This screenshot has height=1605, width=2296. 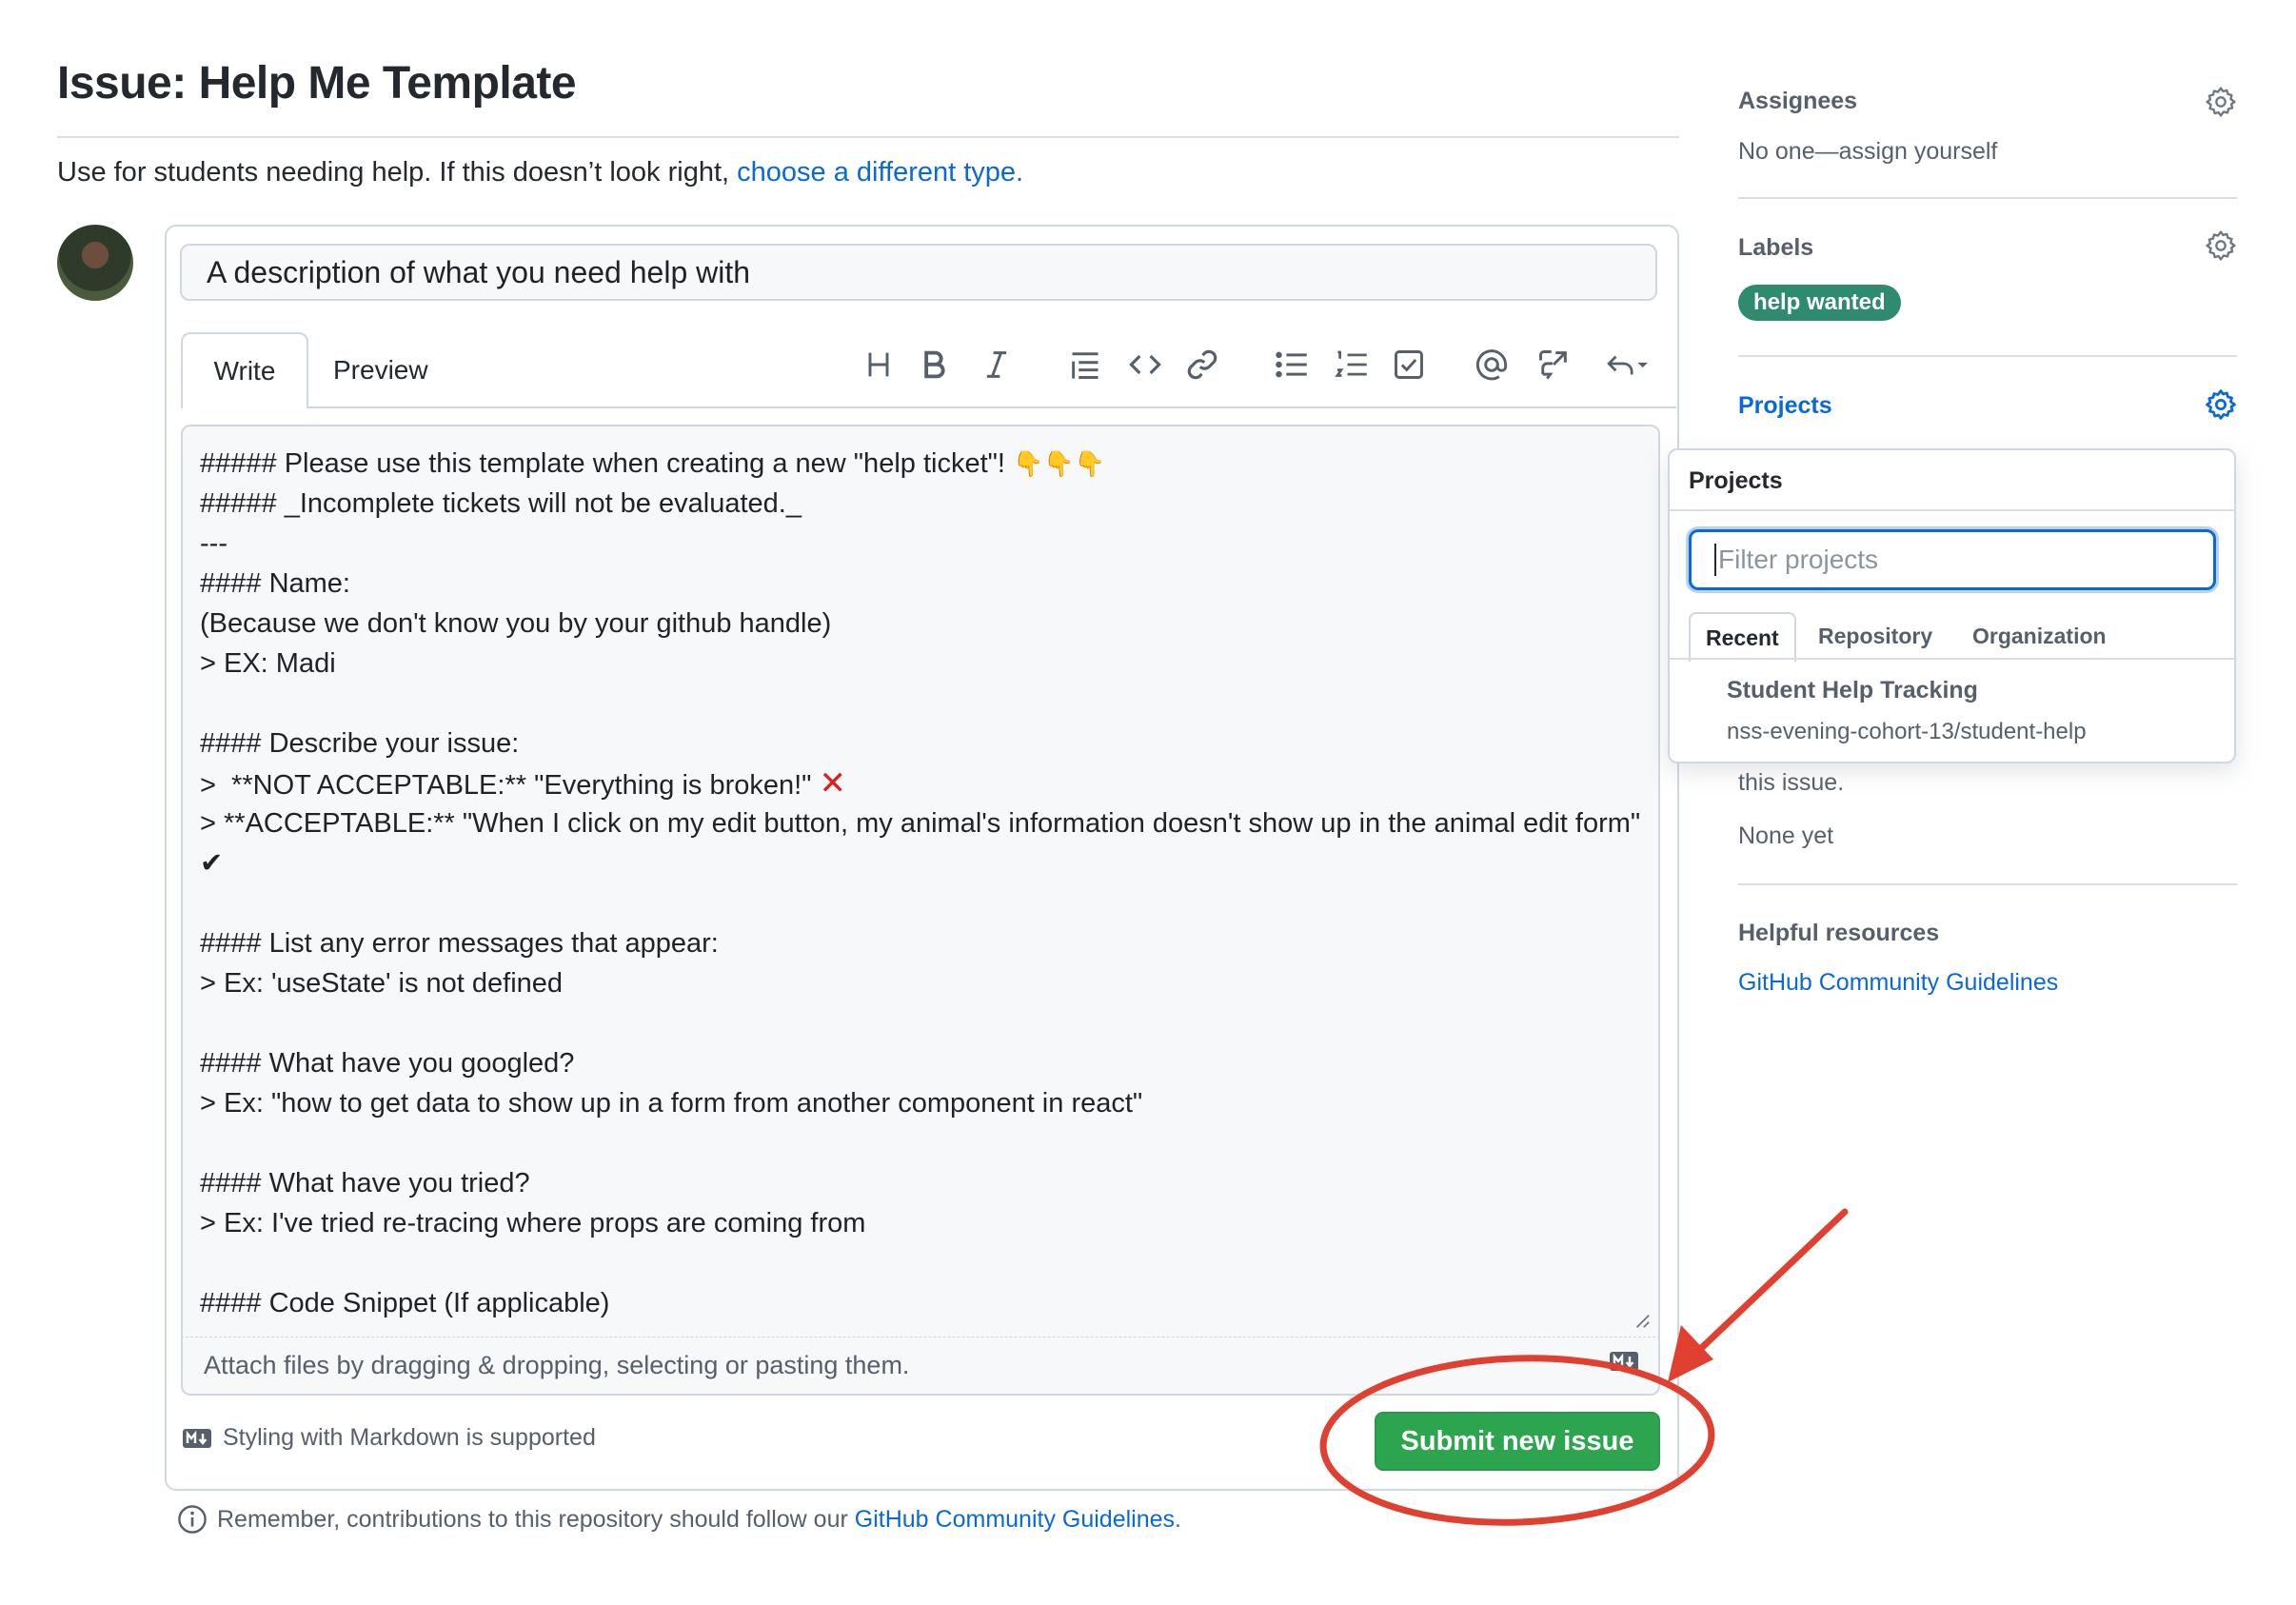 I want to click on projects-dropdown-title: Projects, so click(x=1736, y=480).